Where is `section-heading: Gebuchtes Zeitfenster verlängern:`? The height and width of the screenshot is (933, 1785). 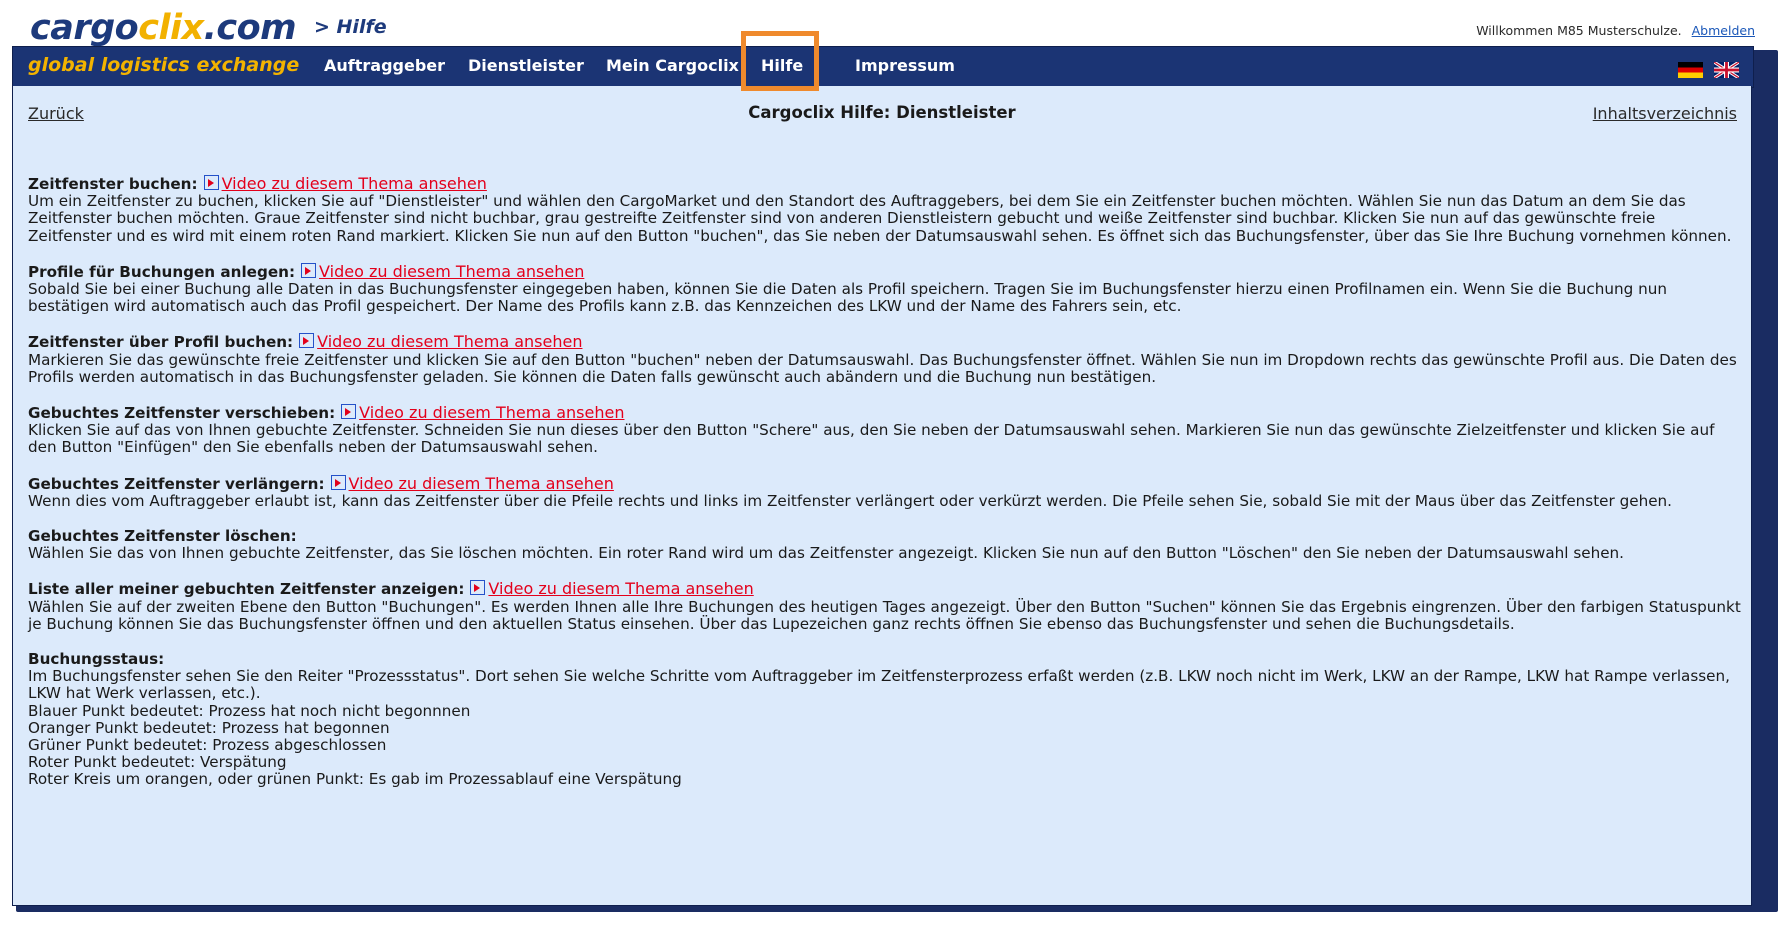
section-heading: Gebuchtes Zeitfenster verlängern: is located at coordinates (176, 483).